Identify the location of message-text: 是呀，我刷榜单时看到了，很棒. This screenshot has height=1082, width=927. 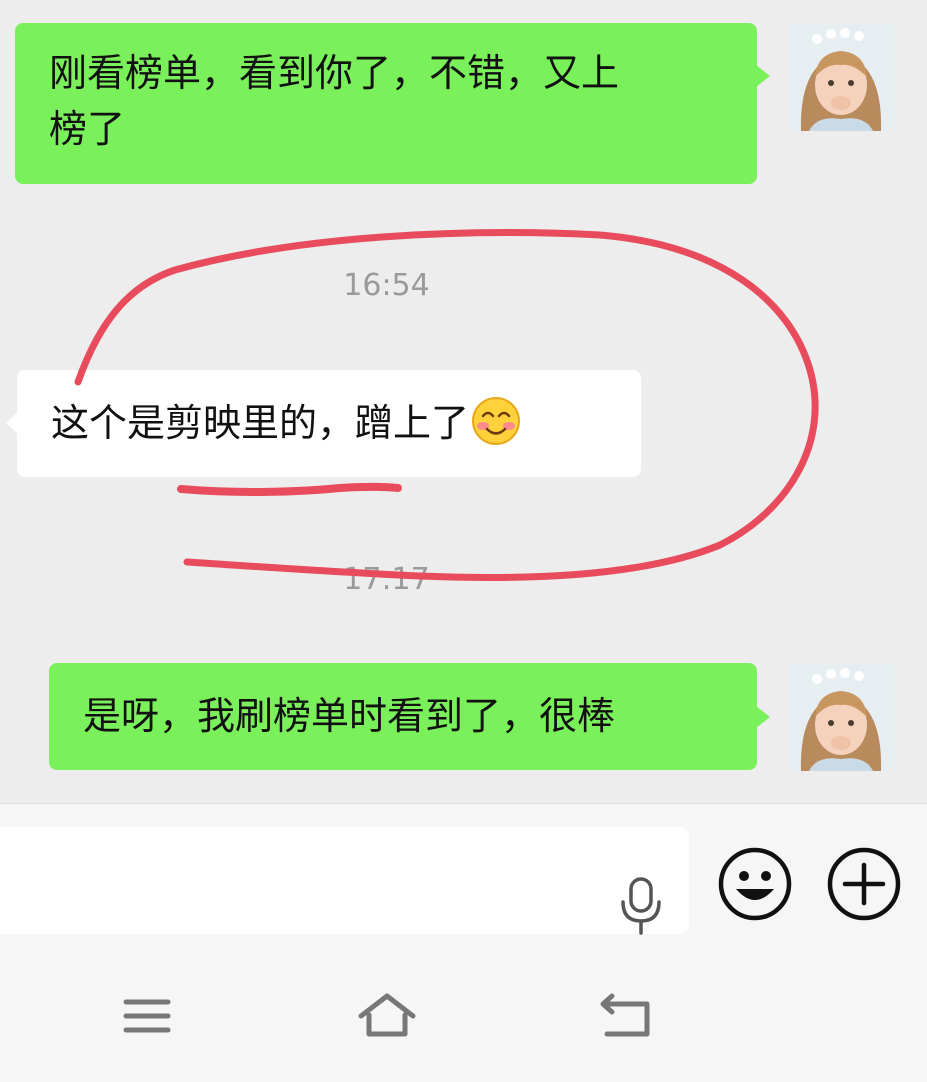
(349, 716).